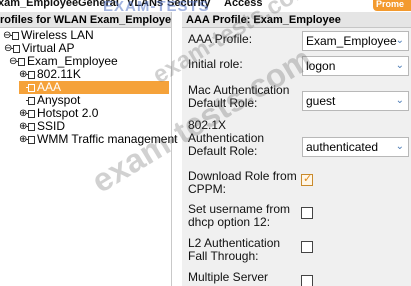 The height and width of the screenshot is (286, 411). Describe the element at coordinates (107, 139) in the screenshot. I see `tree-node-label: WMM Traffic management` at that location.